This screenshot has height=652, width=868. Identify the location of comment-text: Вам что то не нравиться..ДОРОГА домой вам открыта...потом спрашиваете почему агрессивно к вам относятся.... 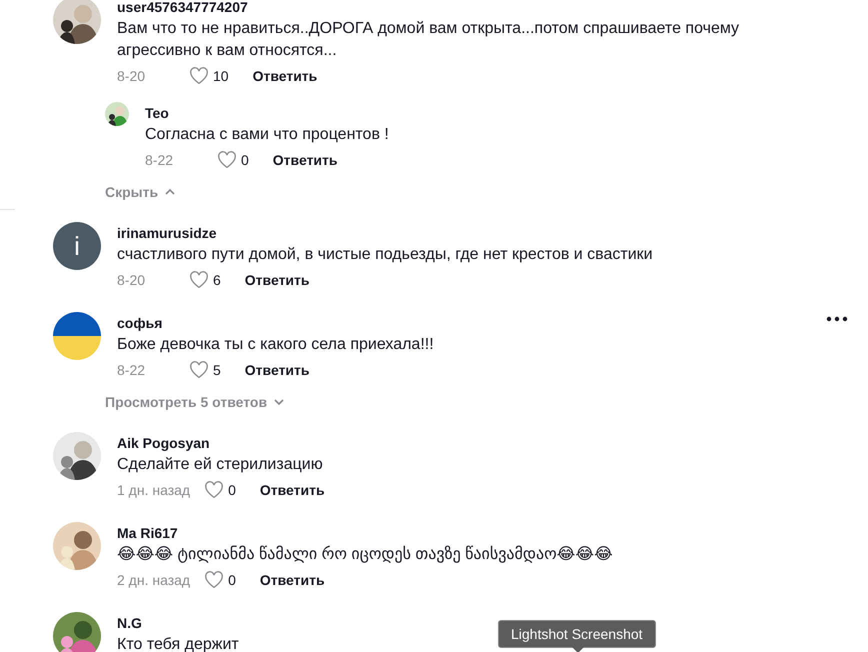
(428, 40).